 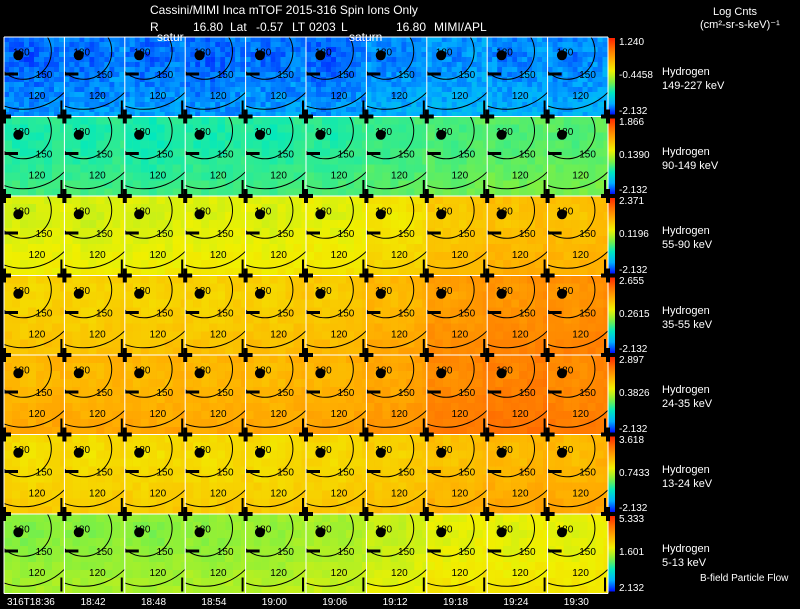 I want to click on energy-channel-label: Hydrogen 149-227 keV, so click(x=693, y=79).